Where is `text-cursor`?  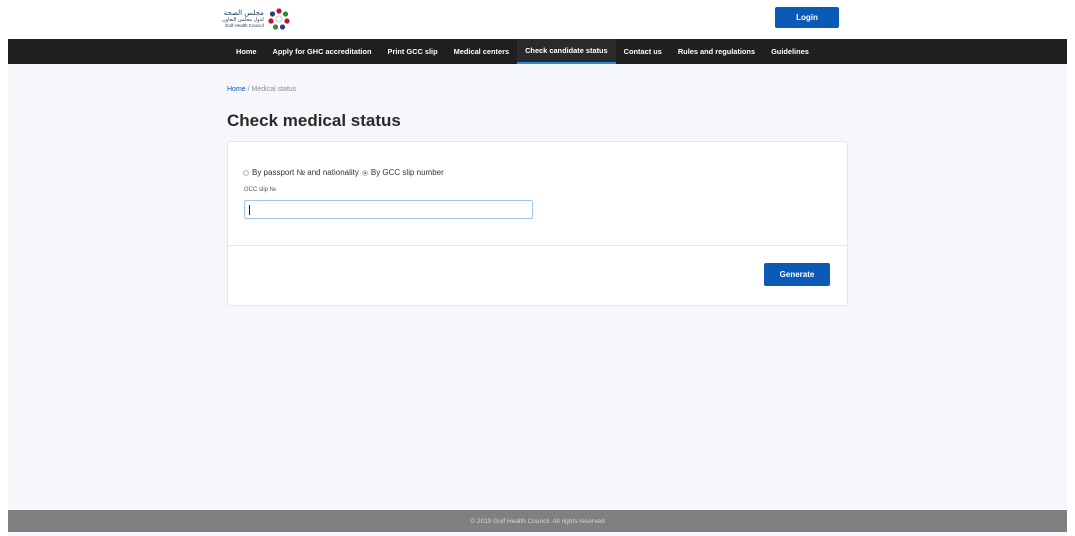 text-cursor is located at coordinates (249, 210).